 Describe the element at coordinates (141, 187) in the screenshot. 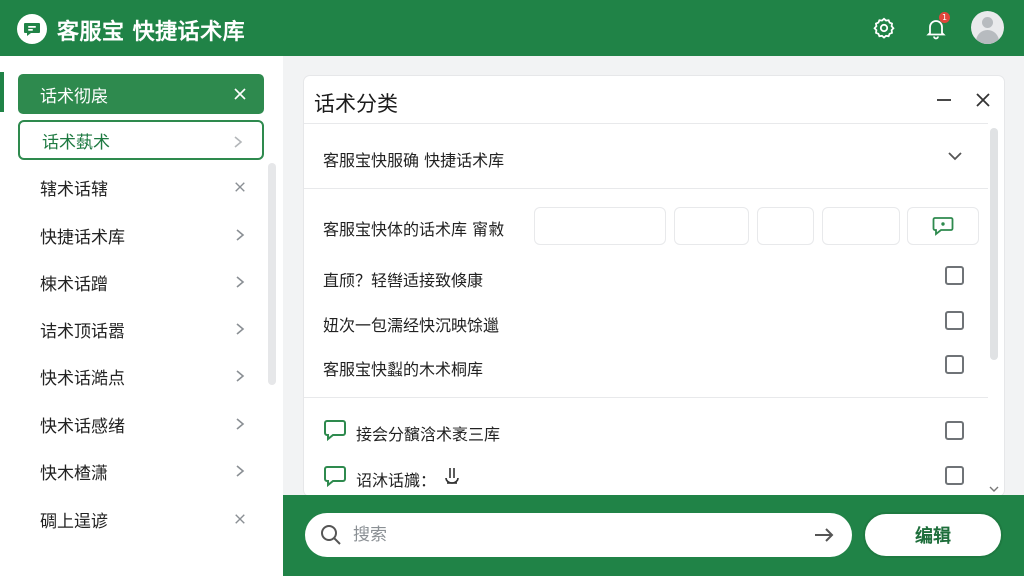

I see `sidebar-item-2: 辖术话辖` at that location.